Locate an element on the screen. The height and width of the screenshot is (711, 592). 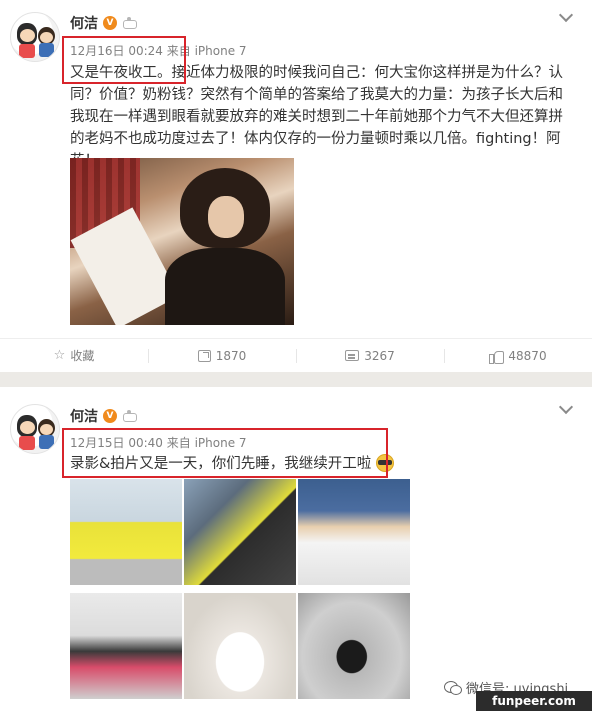
repost-button: 1870 is located at coordinates (222, 355).